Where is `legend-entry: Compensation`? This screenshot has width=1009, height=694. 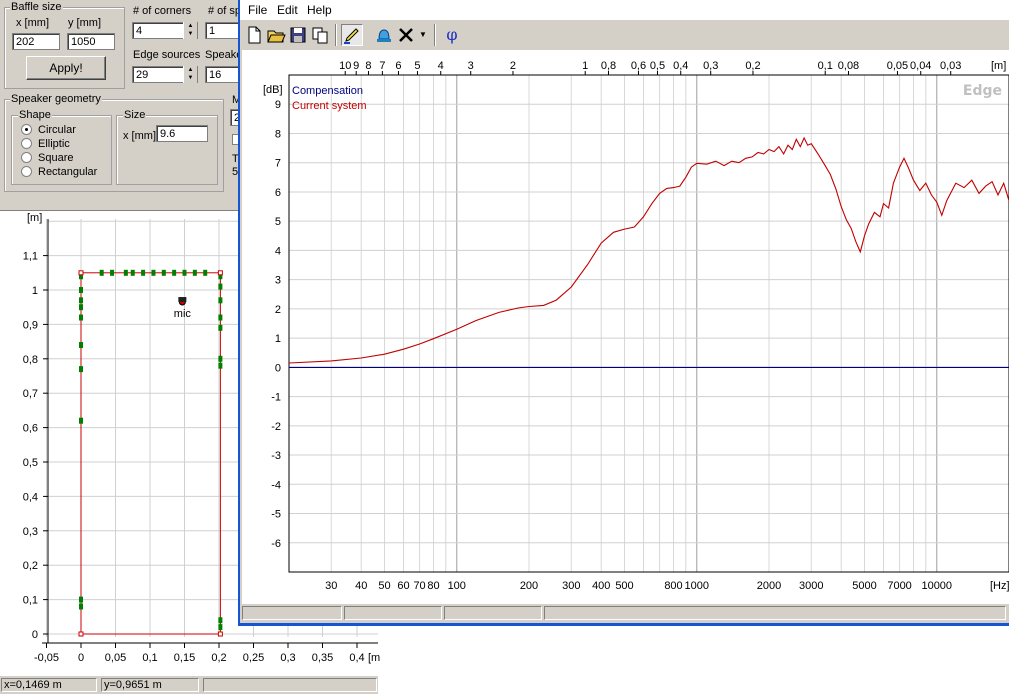 legend-entry: Compensation is located at coordinates (327, 91).